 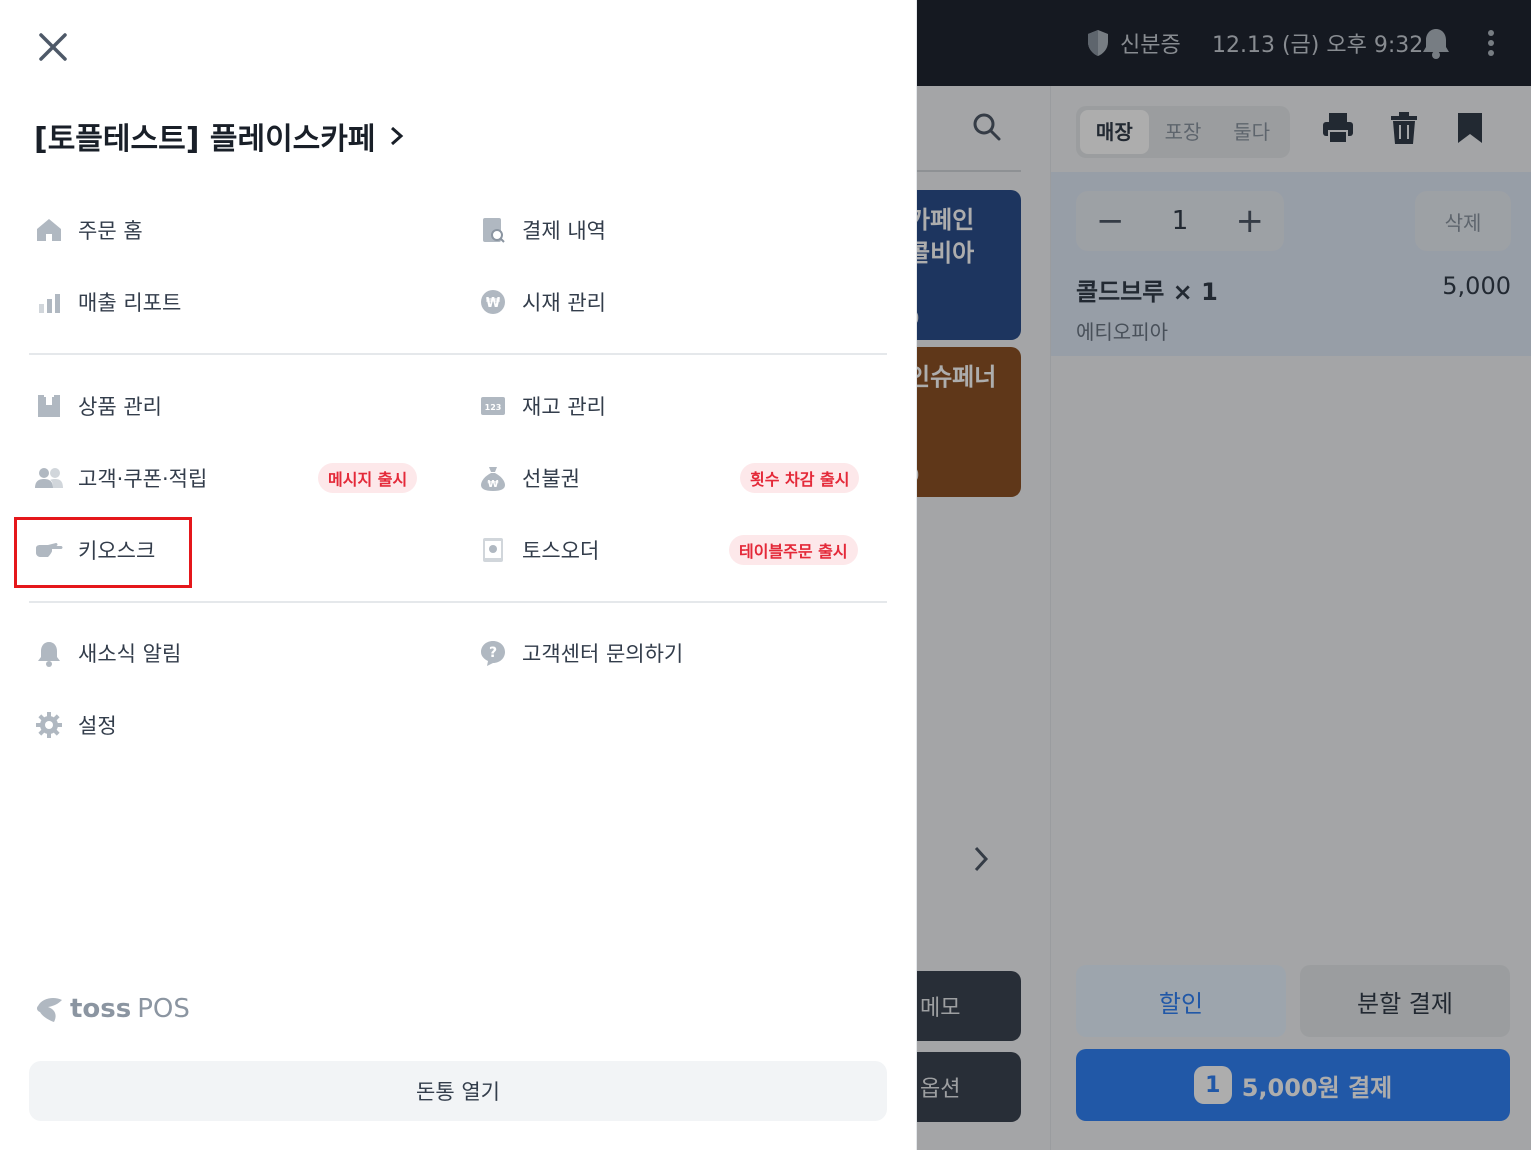 I want to click on menu-toss-order: 토스오더, so click(x=538, y=550).